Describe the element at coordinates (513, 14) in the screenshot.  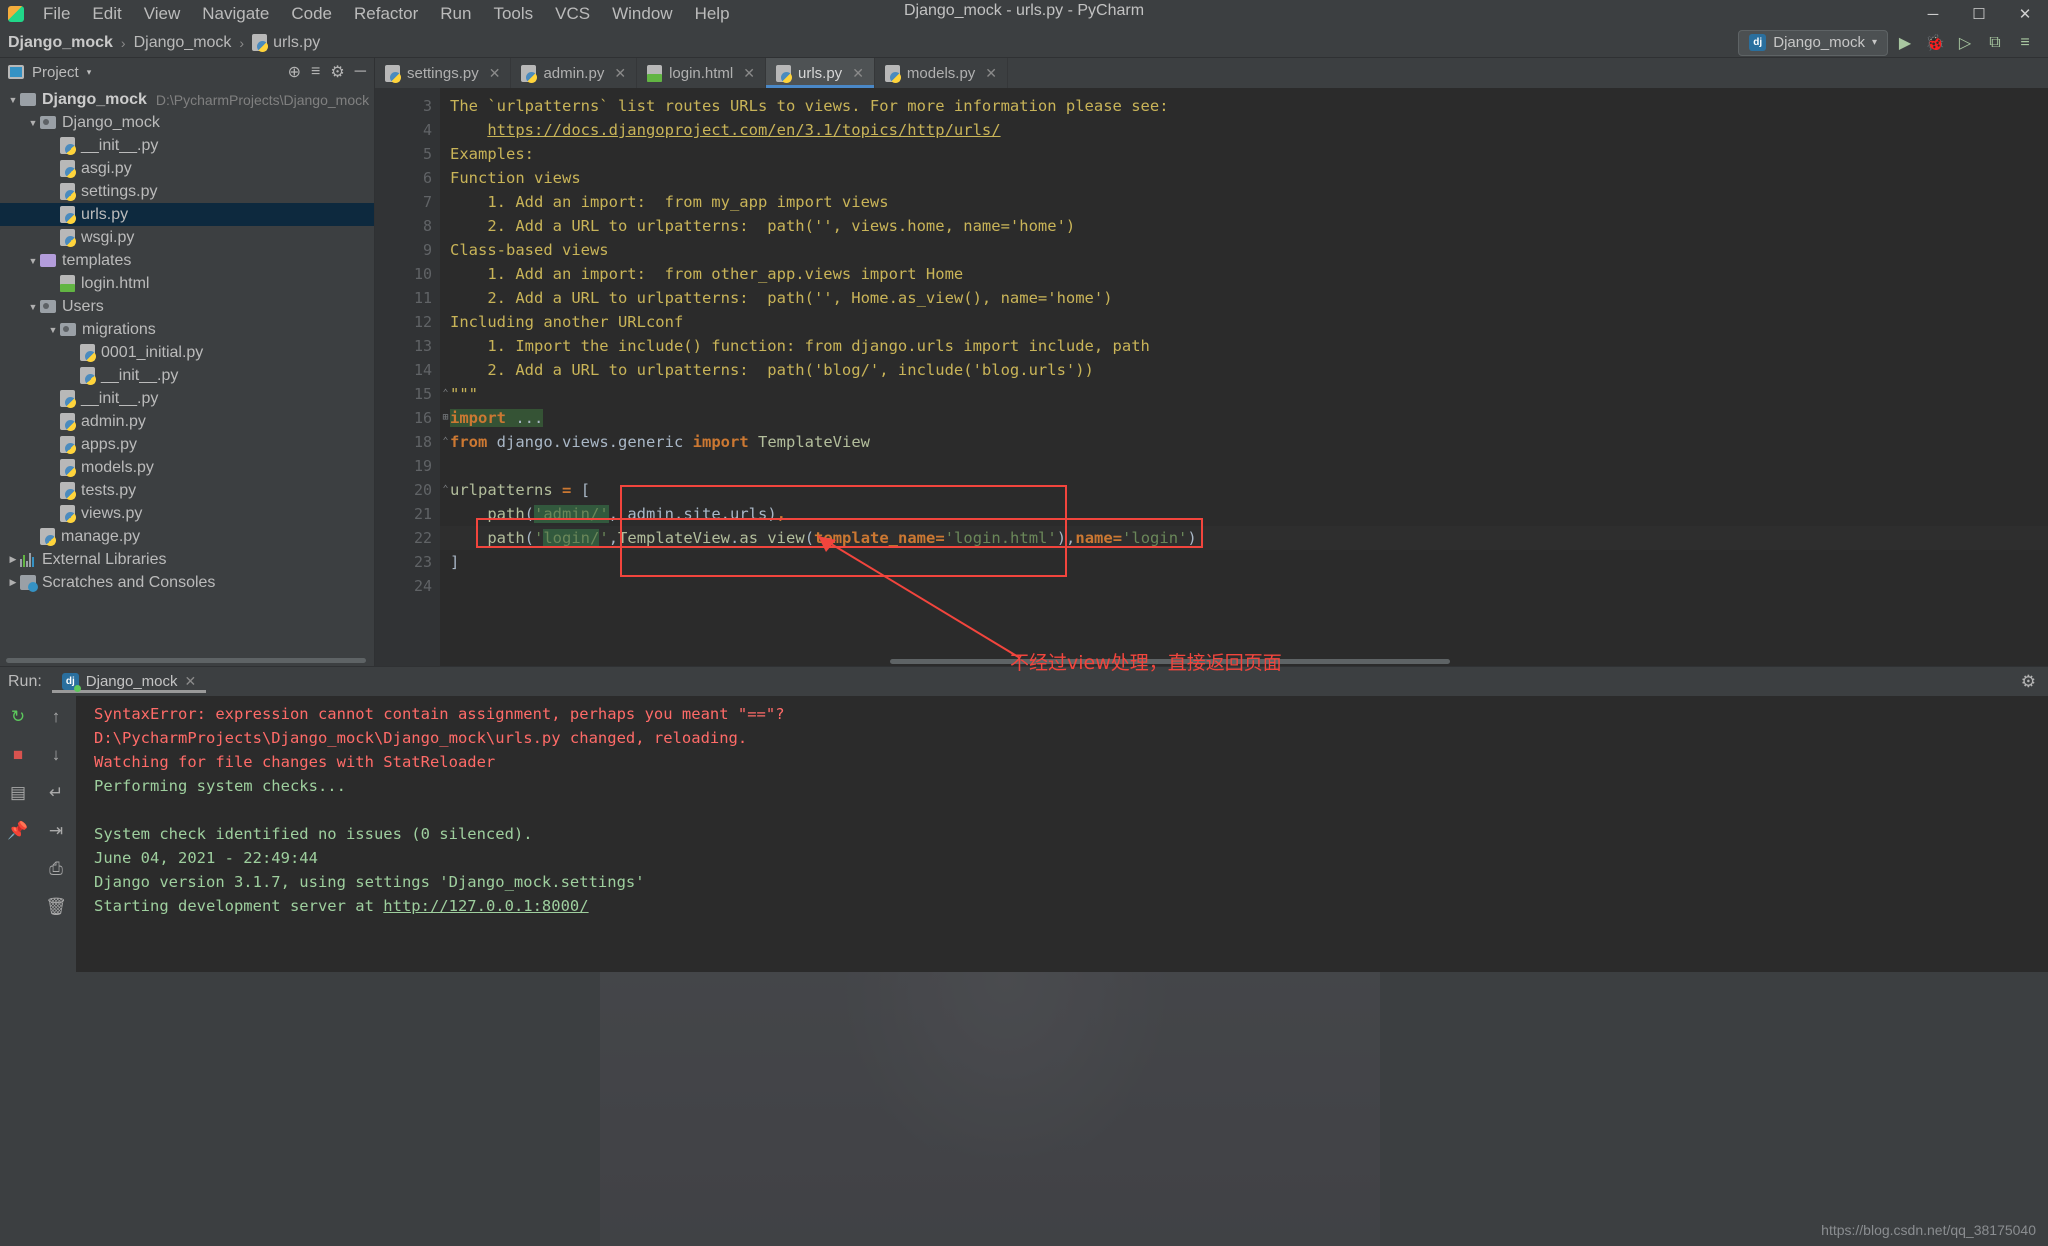
I see `menu-item-tools: Tools` at that location.